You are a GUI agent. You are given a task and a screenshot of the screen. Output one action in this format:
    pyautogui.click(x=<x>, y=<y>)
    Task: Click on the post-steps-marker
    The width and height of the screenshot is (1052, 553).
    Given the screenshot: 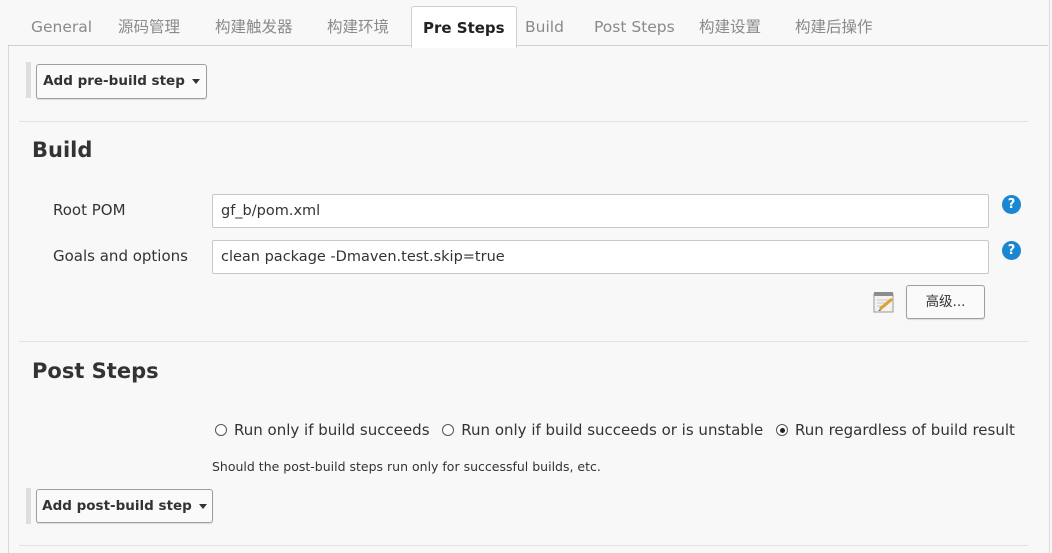 What is the action you would take?
    pyautogui.click(x=28, y=506)
    